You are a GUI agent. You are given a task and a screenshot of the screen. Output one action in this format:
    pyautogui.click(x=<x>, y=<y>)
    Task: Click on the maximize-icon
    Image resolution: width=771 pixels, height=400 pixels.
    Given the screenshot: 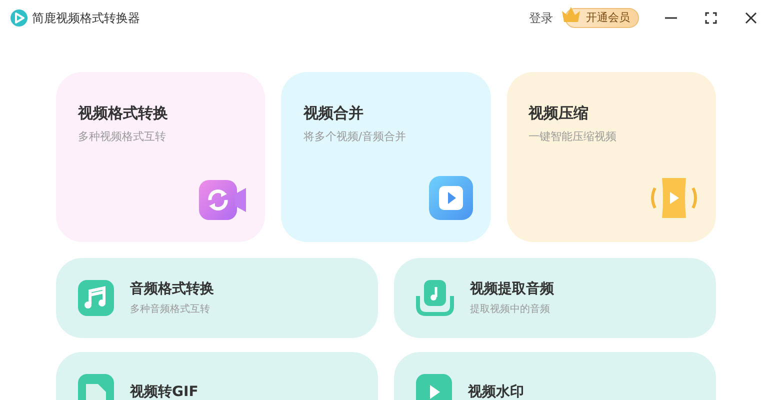 What is the action you would take?
    pyautogui.click(x=711, y=18)
    